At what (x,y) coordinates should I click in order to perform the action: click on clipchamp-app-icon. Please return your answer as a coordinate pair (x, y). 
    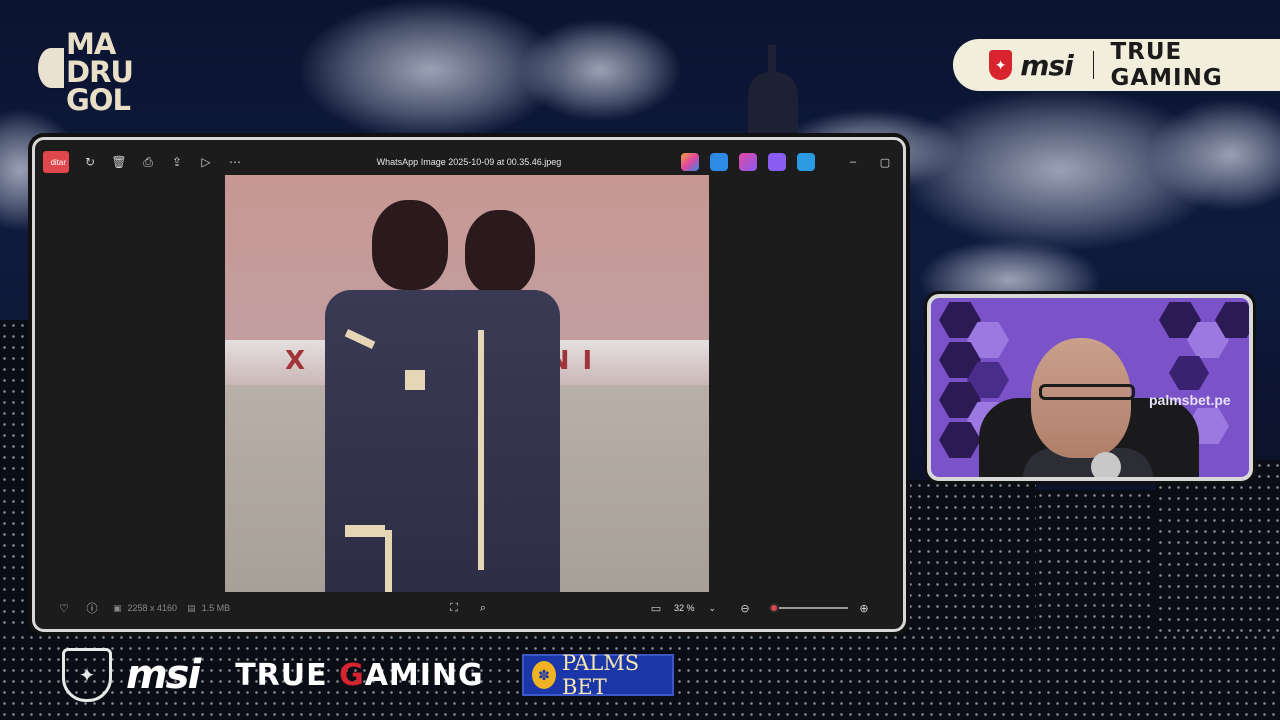
    Looking at the image, I should click on (719, 162).